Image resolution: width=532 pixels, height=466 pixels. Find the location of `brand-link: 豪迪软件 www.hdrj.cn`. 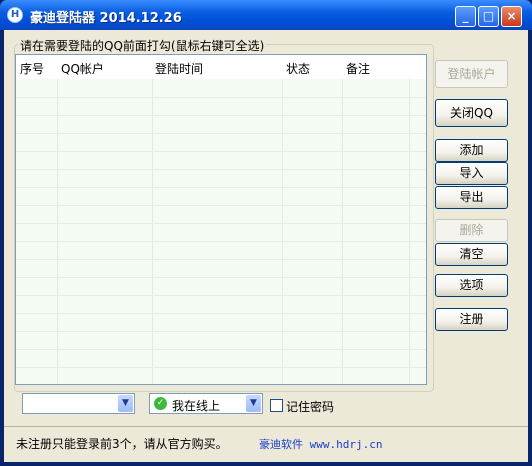

brand-link: 豪迪软件 www.hdrj.cn is located at coordinates (320, 444).